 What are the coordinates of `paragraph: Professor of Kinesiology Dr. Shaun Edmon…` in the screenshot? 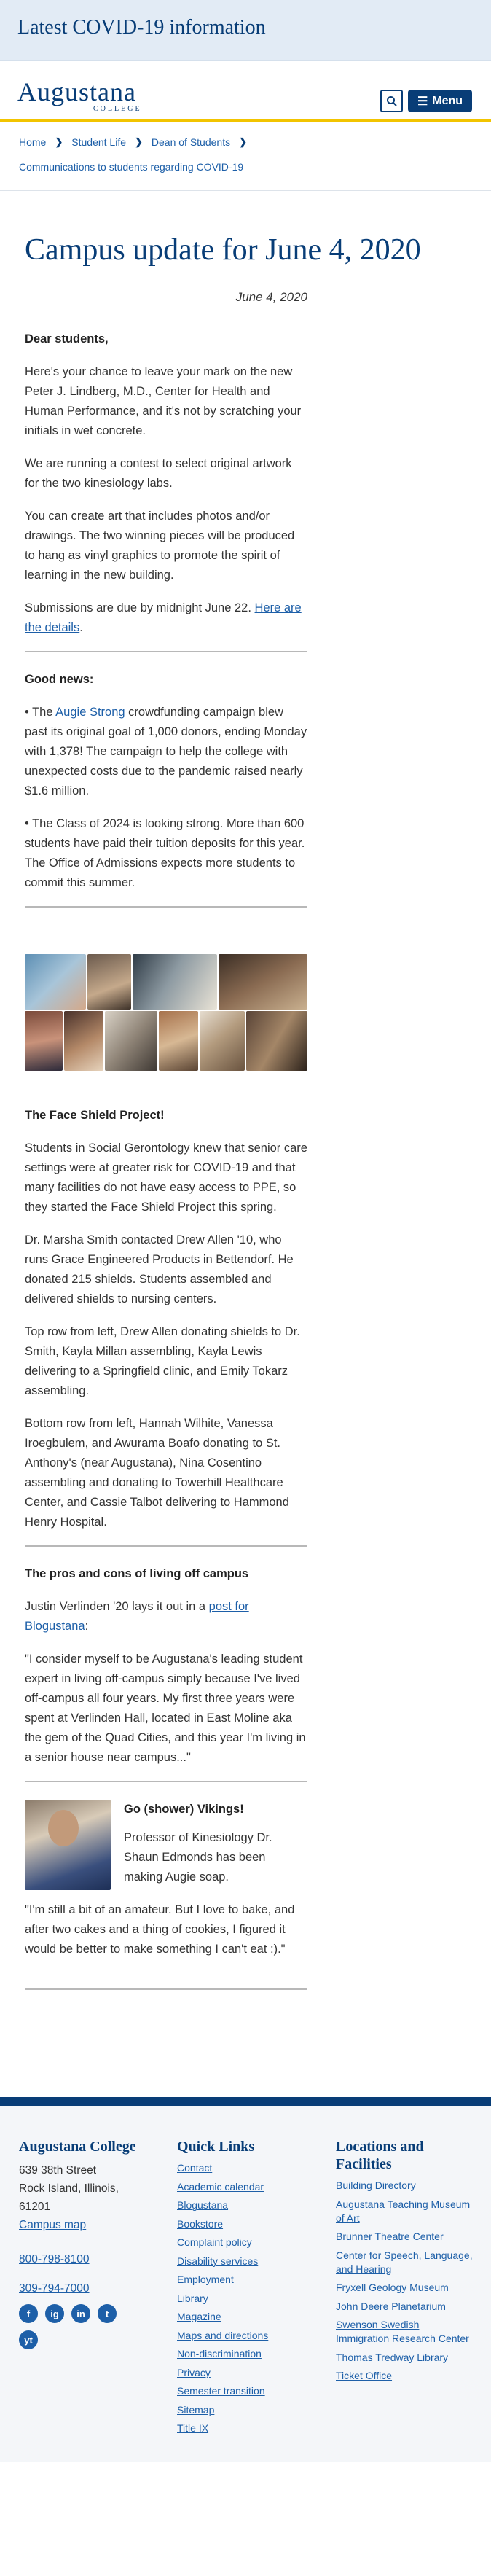 It's located at (198, 1857).